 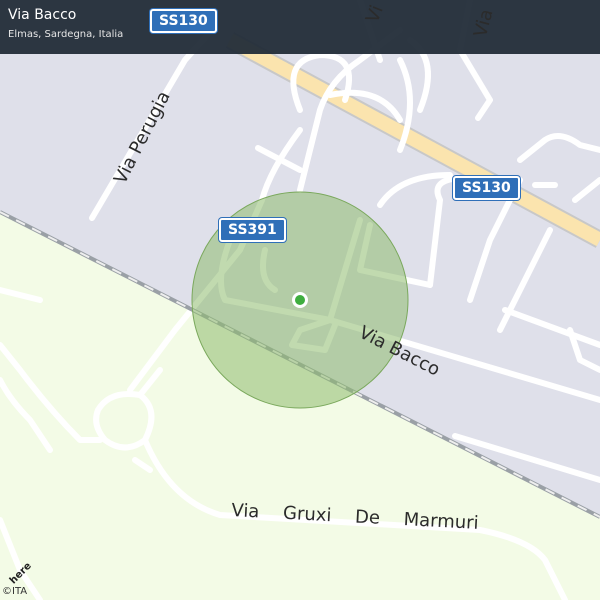 What do you see at coordinates (66, 34) in the screenshot?
I see `location-subtitle: Elmas, Sardegna, Italia` at bounding box center [66, 34].